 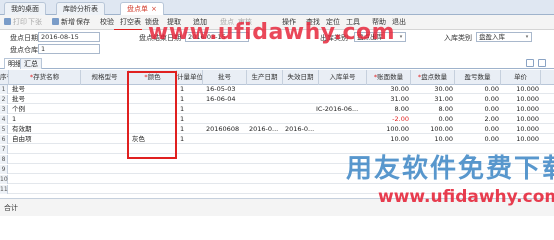 I want to click on cell-count-qty: 8.00, so click(x=433, y=109).